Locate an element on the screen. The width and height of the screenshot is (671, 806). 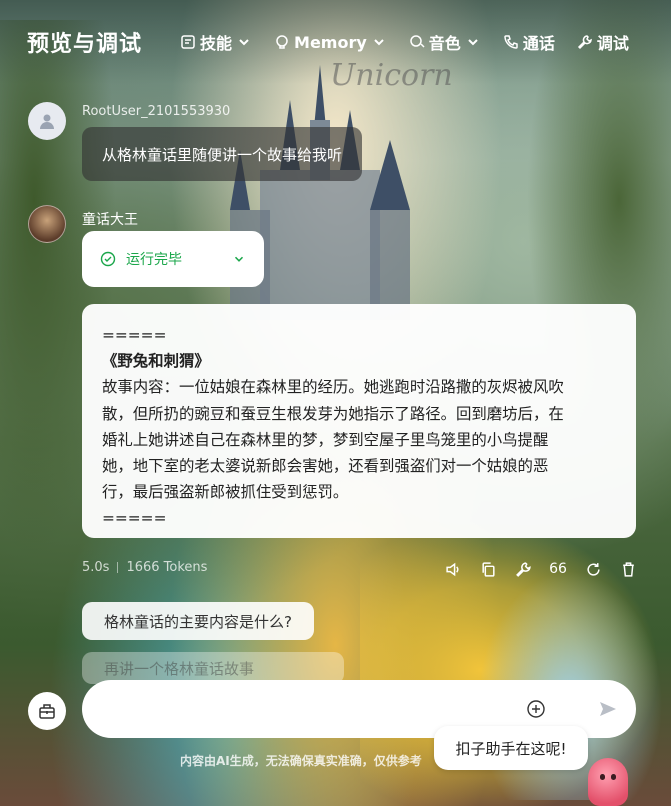
delete-icon is located at coordinates (628, 569).